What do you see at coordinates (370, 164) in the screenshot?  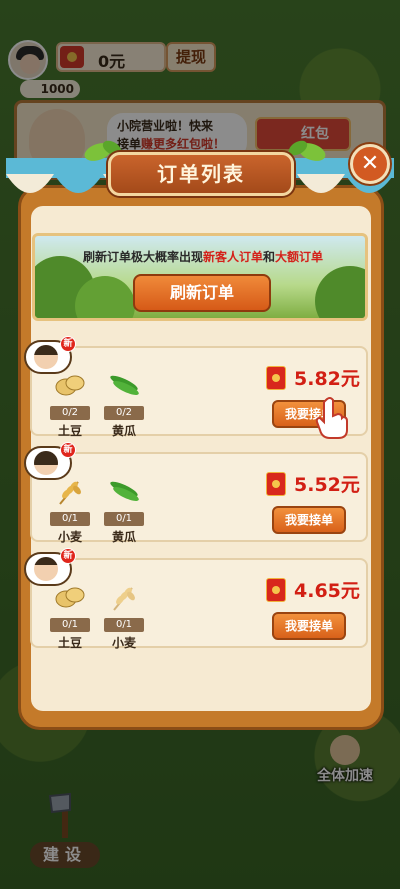 I see `close-button: ✕` at bounding box center [370, 164].